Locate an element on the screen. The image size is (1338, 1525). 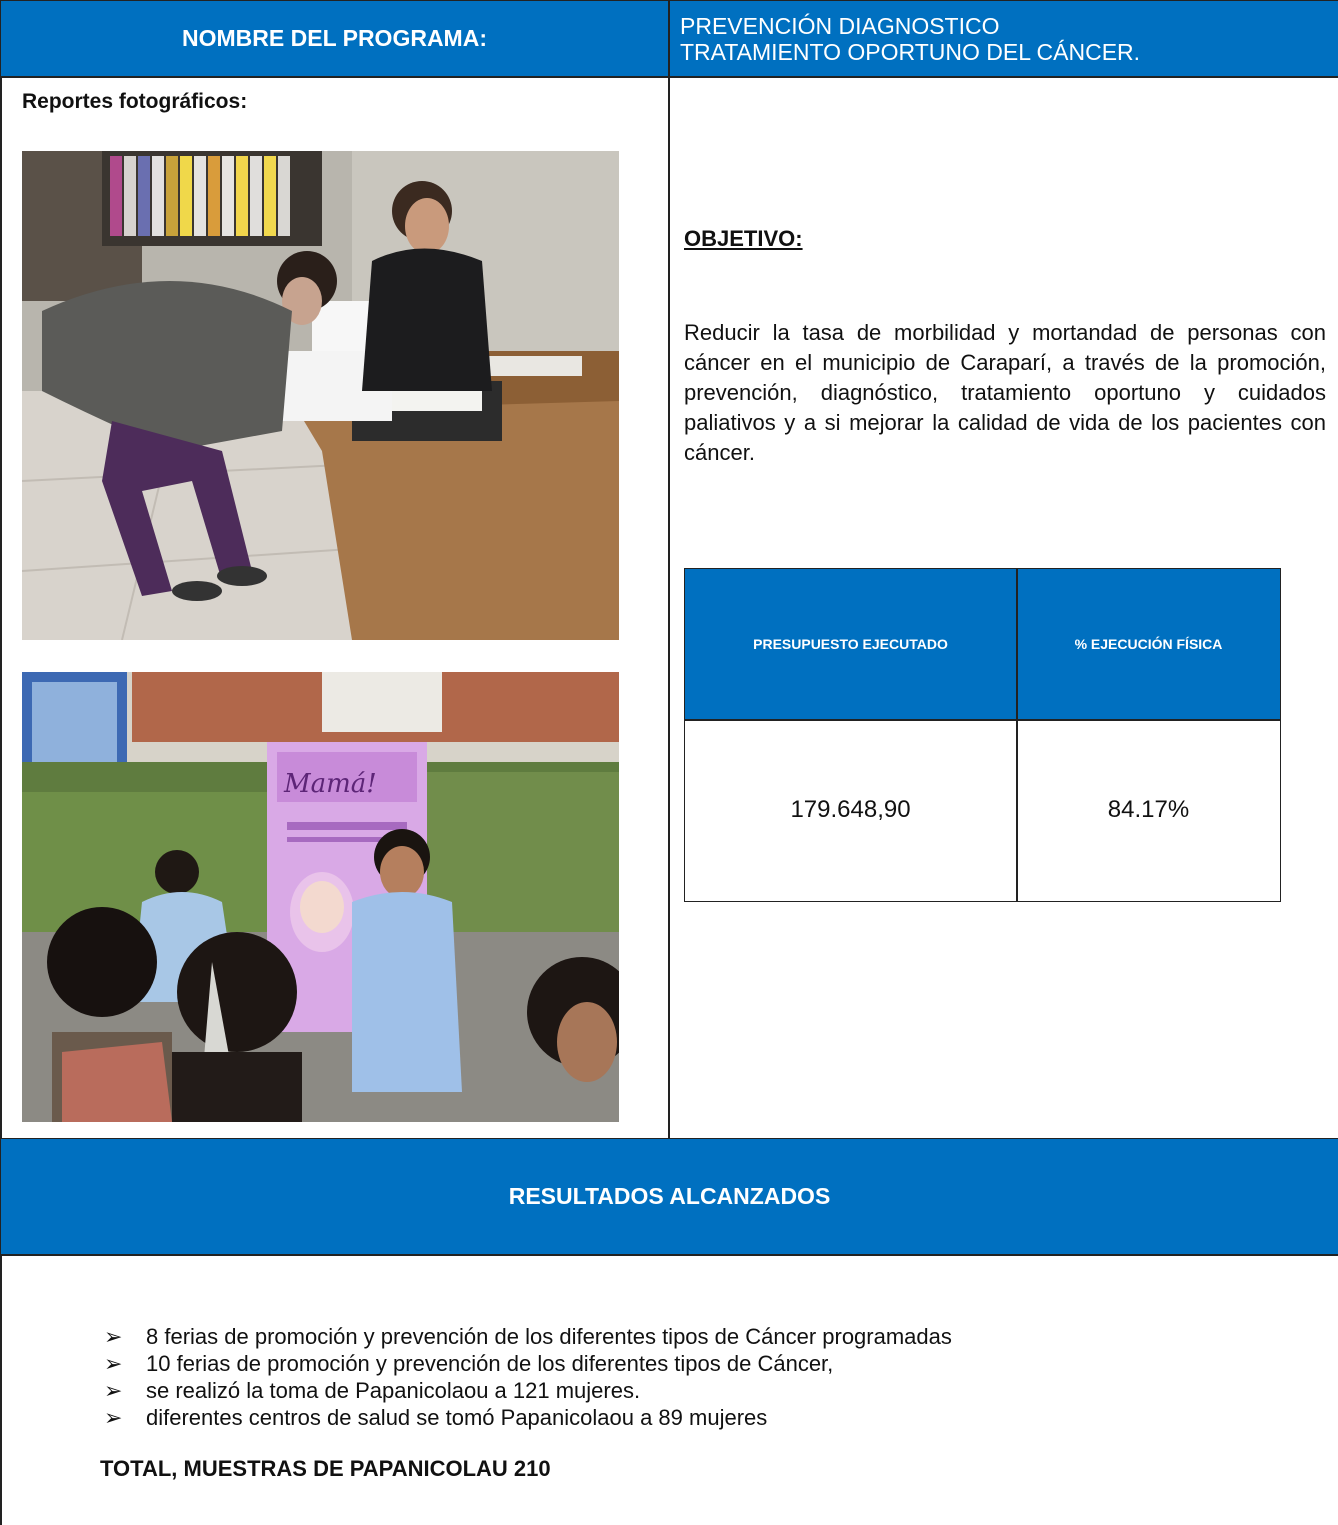
program-name-line2: TRATAMIENTO OPORTUNO DEL CÁNCER. is located at coordinates (910, 52).